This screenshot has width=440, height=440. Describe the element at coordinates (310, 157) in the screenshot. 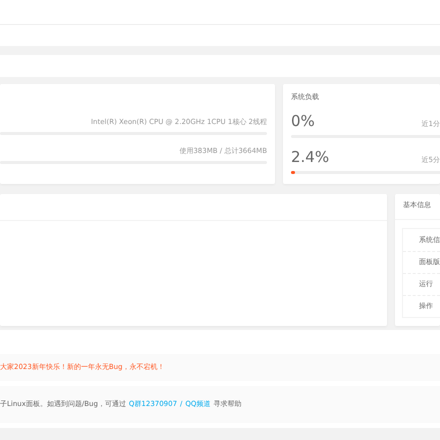

I see `load-value: 2.4%` at that location.